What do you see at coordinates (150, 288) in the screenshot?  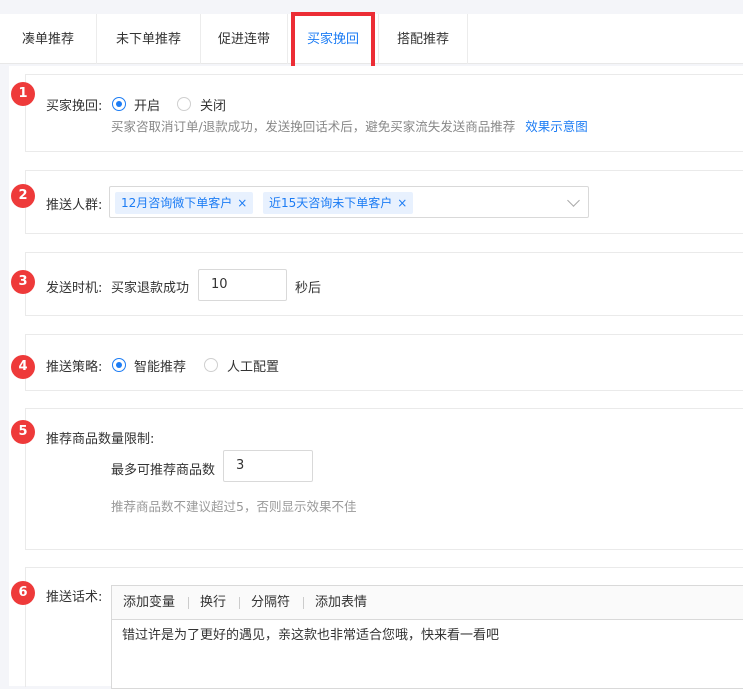 I see `timing-trigger: 买家退款成功` at bounding box center [150, 288].